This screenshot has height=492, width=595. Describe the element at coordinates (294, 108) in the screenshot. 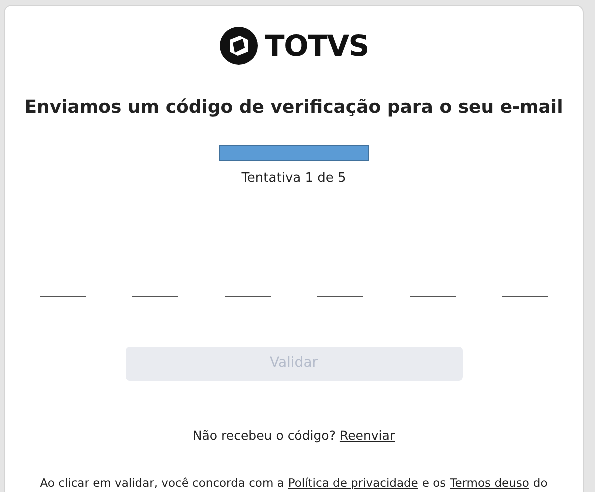

I see `page-title: Enviamos um código de verificação para o seu e-mail` at that location.